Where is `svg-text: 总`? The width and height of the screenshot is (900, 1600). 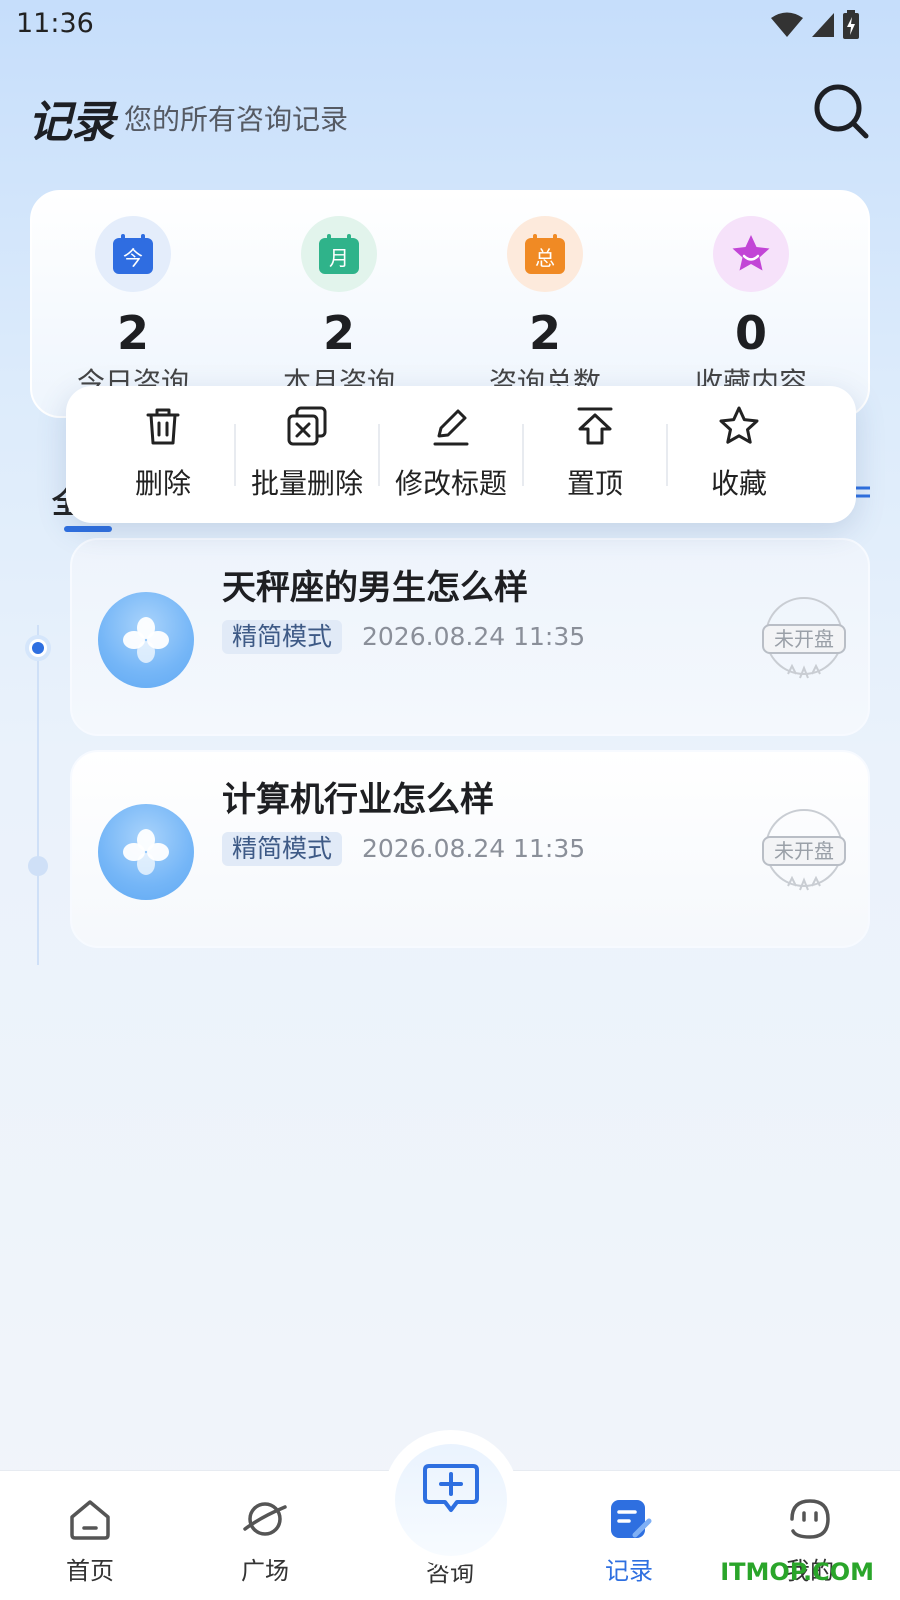 svg-text: 总 is located at coordinates (545, 258).